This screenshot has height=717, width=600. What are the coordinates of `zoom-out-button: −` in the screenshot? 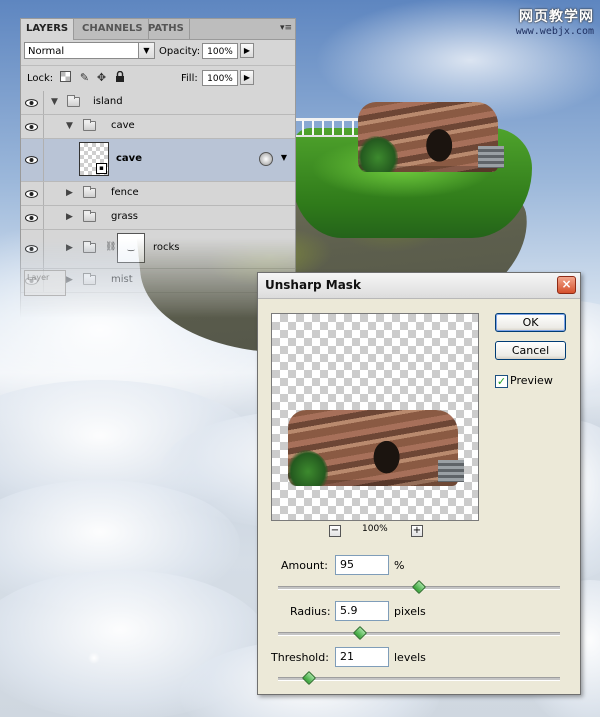 It's located at (335, 531).